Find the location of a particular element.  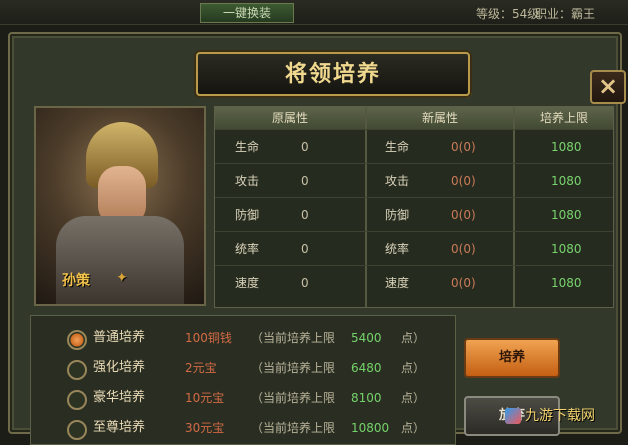

watermark-logo-icon is located at coordinates (513, 416).